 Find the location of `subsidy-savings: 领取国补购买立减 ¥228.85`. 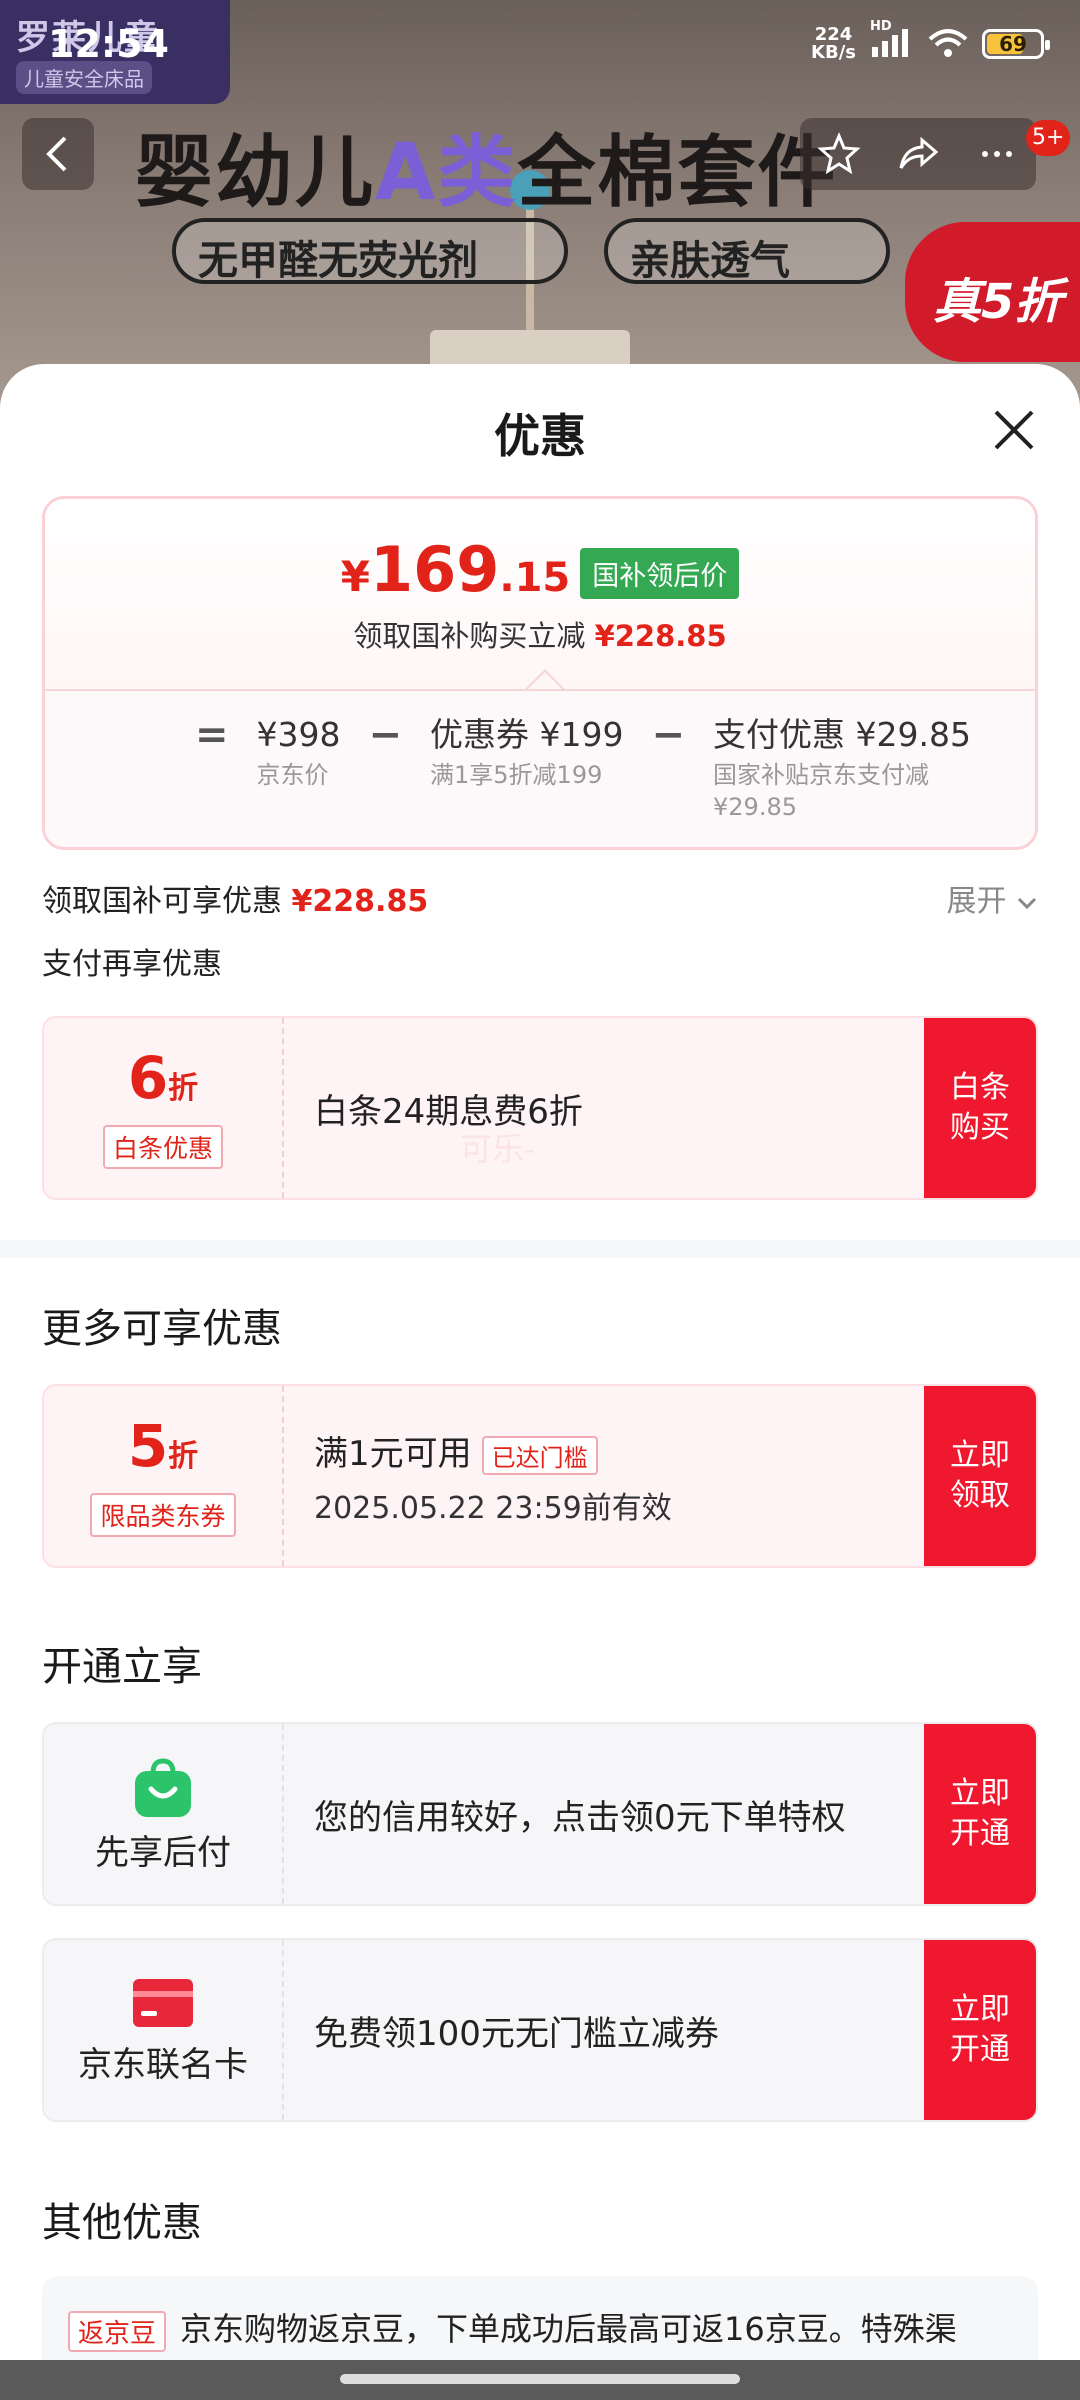

subsidy-savings: 领取国补购买立减 ¥228.85 is located at coordinates (540, 634).